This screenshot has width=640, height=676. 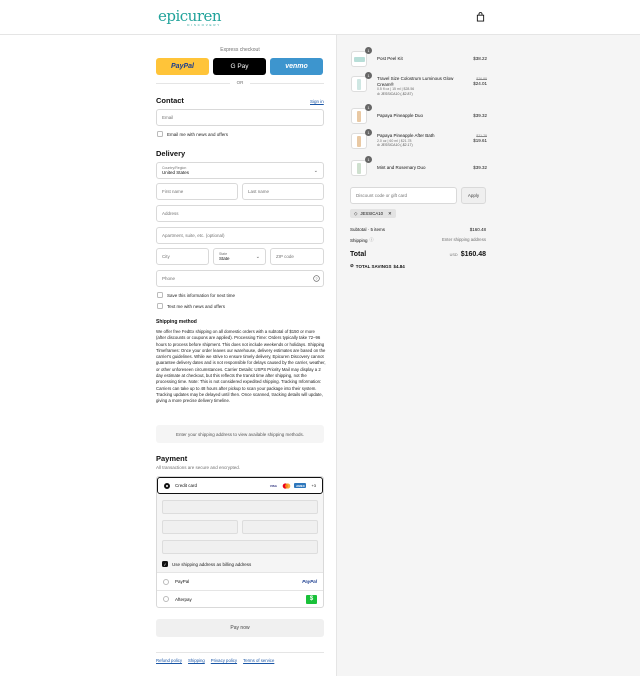 What do you see at coordinates (170, 100) in the screenshot?
I see `contact-heading: Contact` at bounding box center [170, 100].